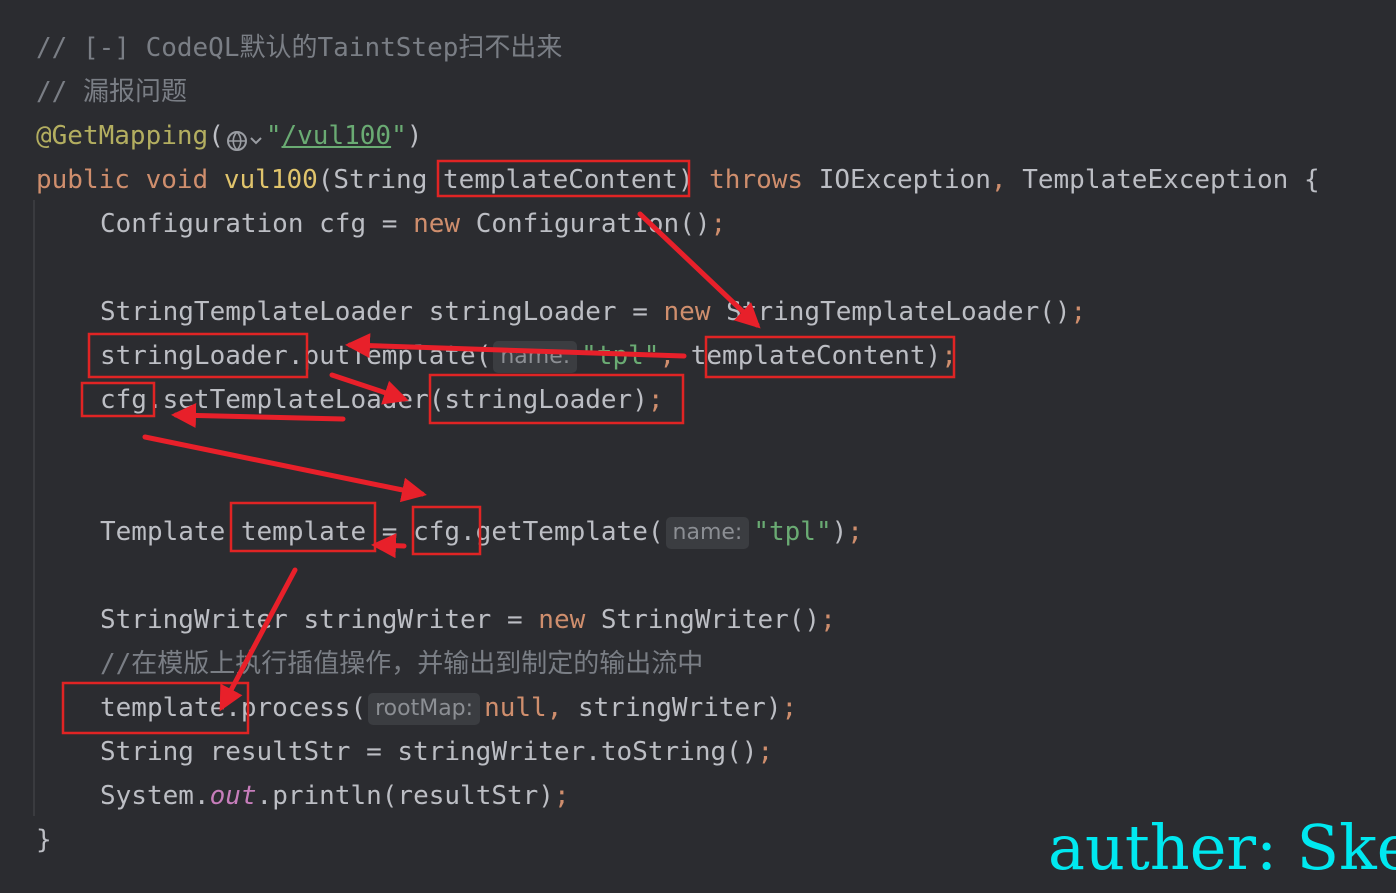  Describe the element at coordinates (1222, 847) in the screenshot. I see `watermark: auther: Ske` at that location.